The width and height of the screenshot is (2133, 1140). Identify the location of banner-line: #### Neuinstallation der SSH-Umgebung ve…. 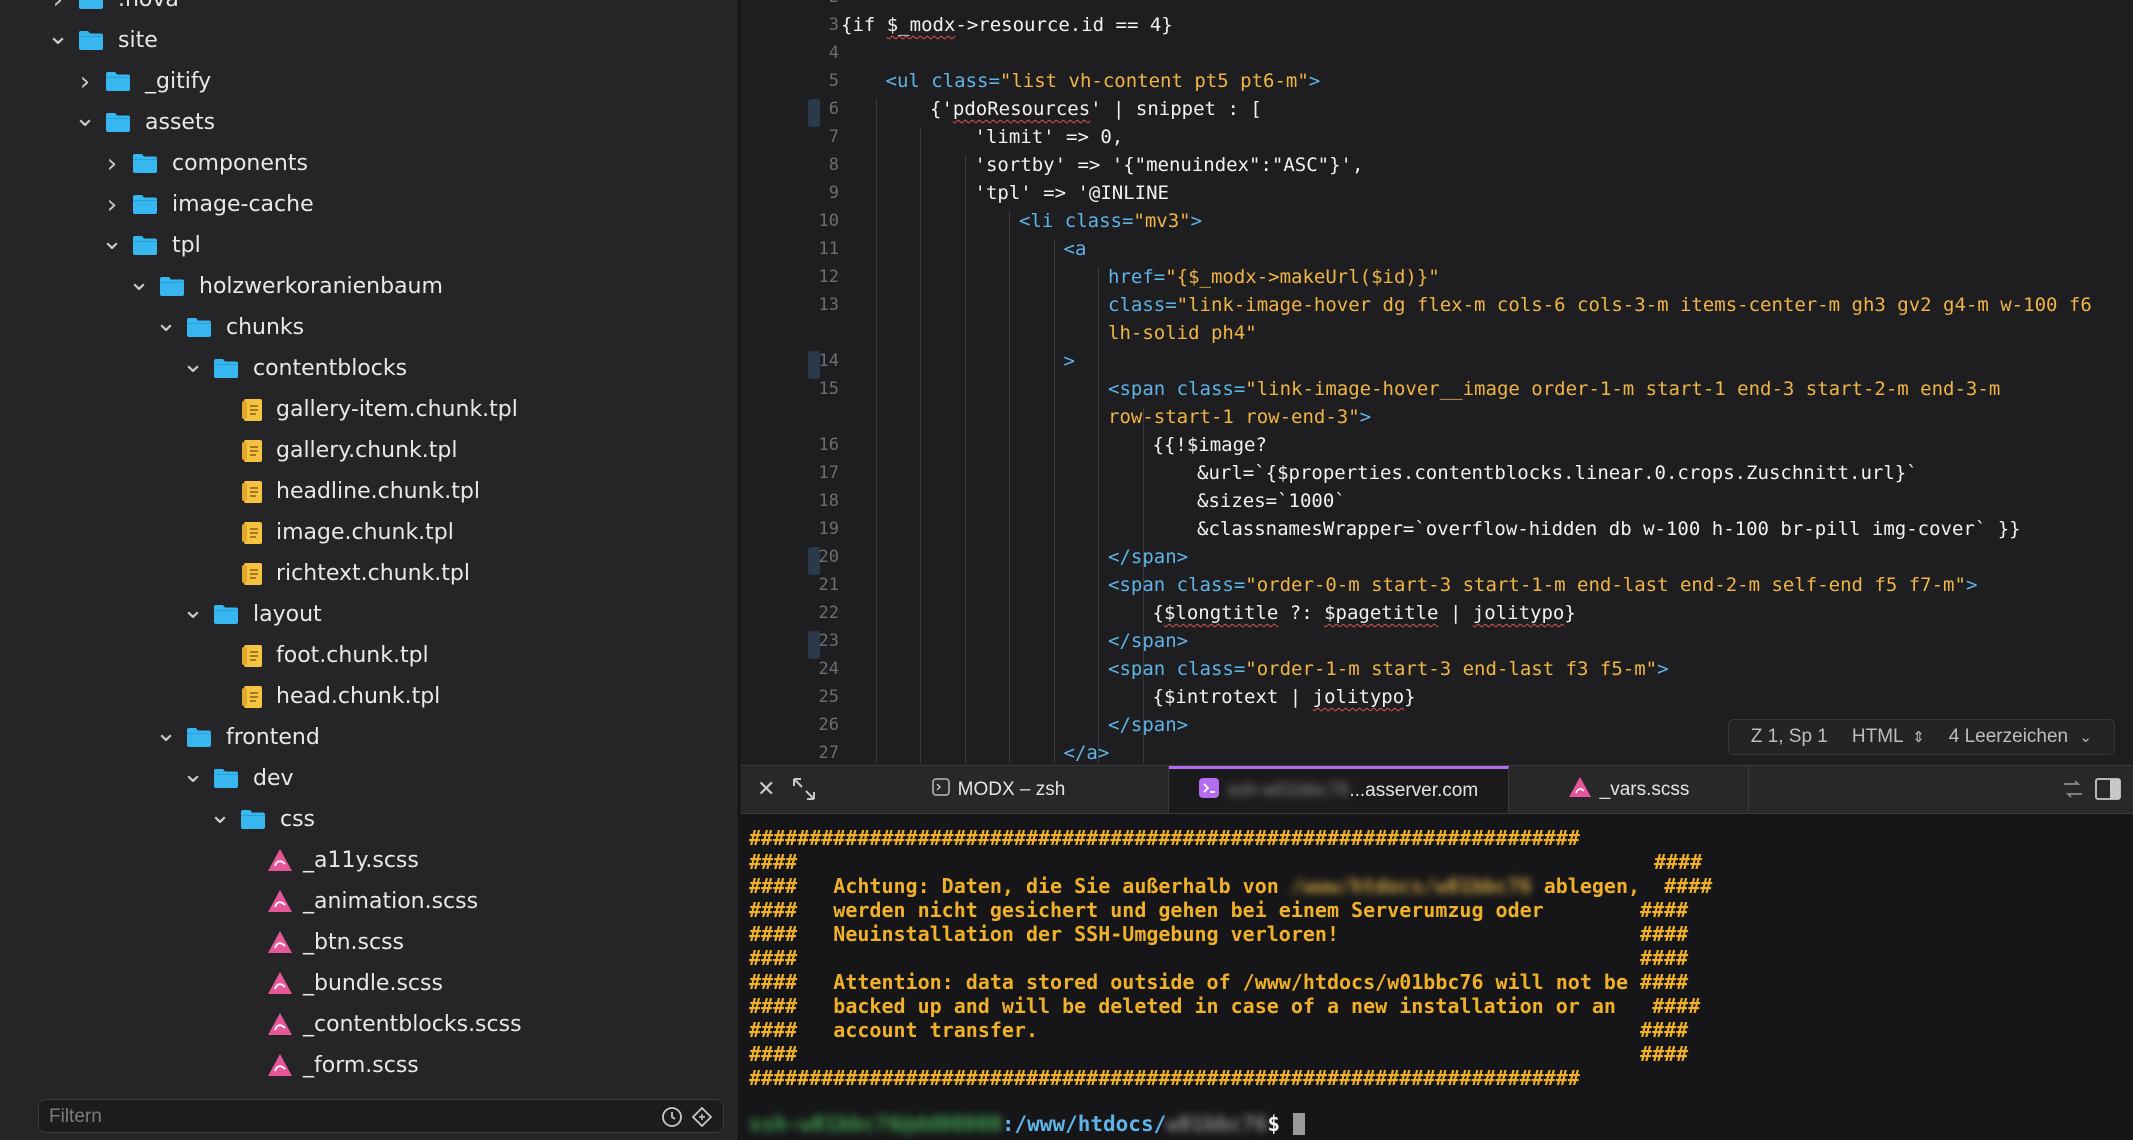
(1219, 934).